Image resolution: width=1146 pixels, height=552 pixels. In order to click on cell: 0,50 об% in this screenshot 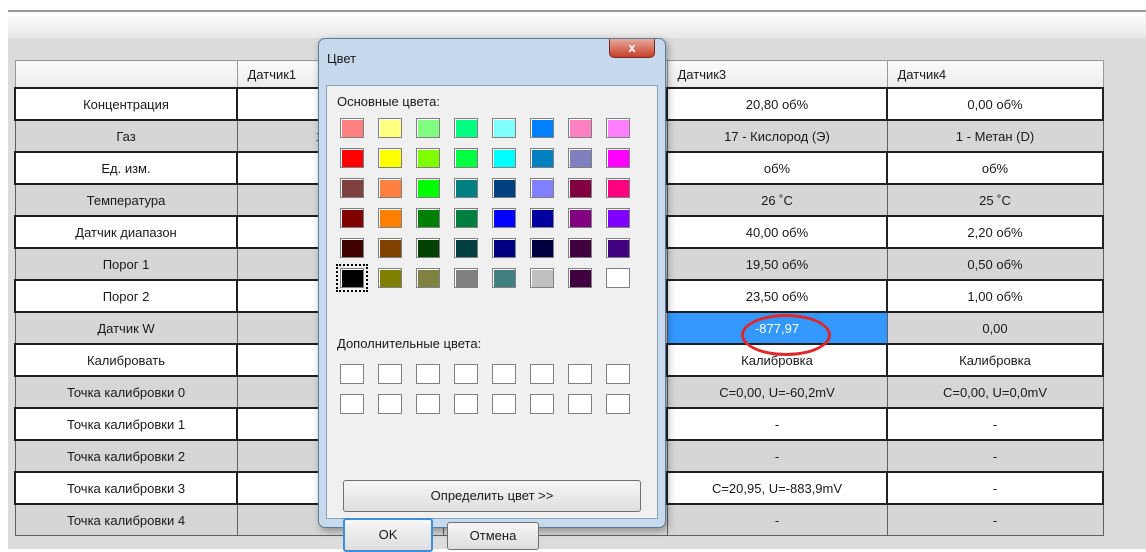, I will do `click(995, 264)`.